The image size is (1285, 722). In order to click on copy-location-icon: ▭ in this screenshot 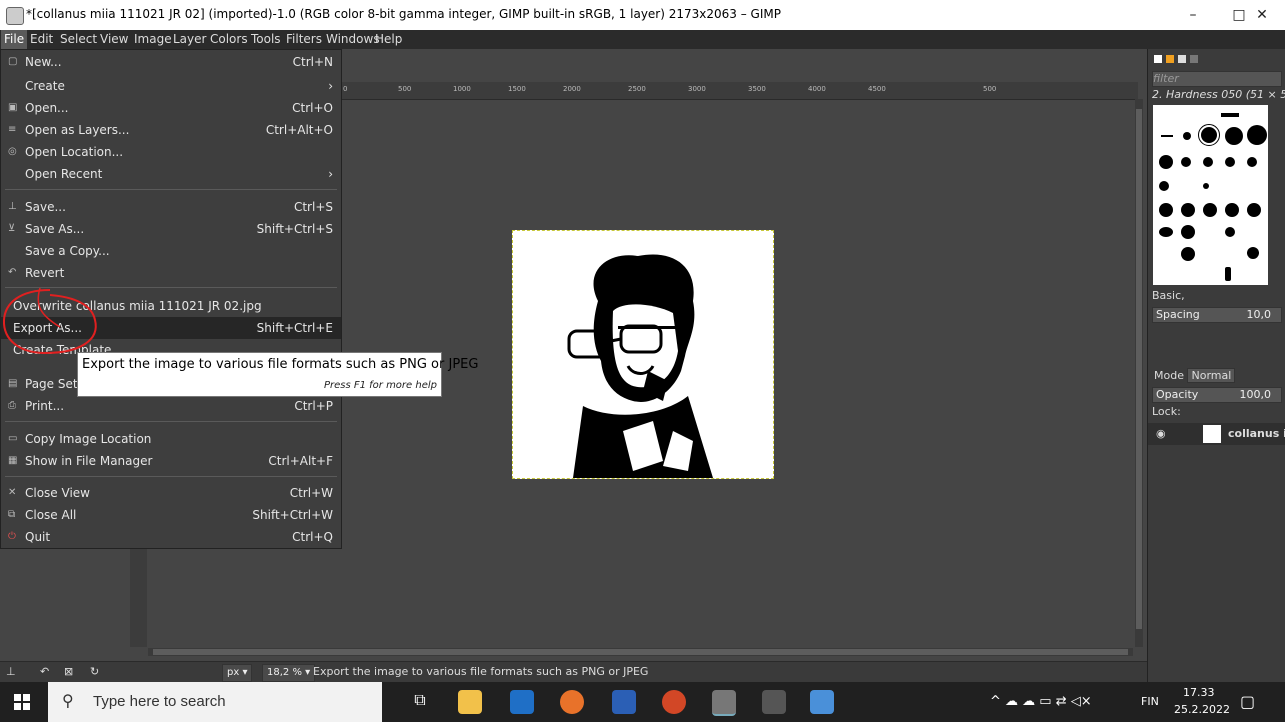, I will do `click(13, 438)`.